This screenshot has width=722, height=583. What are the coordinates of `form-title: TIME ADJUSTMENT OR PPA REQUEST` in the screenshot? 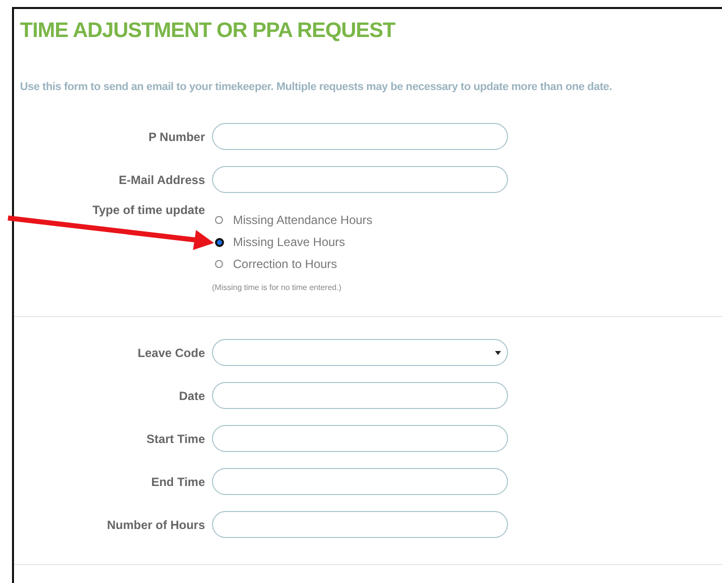 It's located at (207, 31).